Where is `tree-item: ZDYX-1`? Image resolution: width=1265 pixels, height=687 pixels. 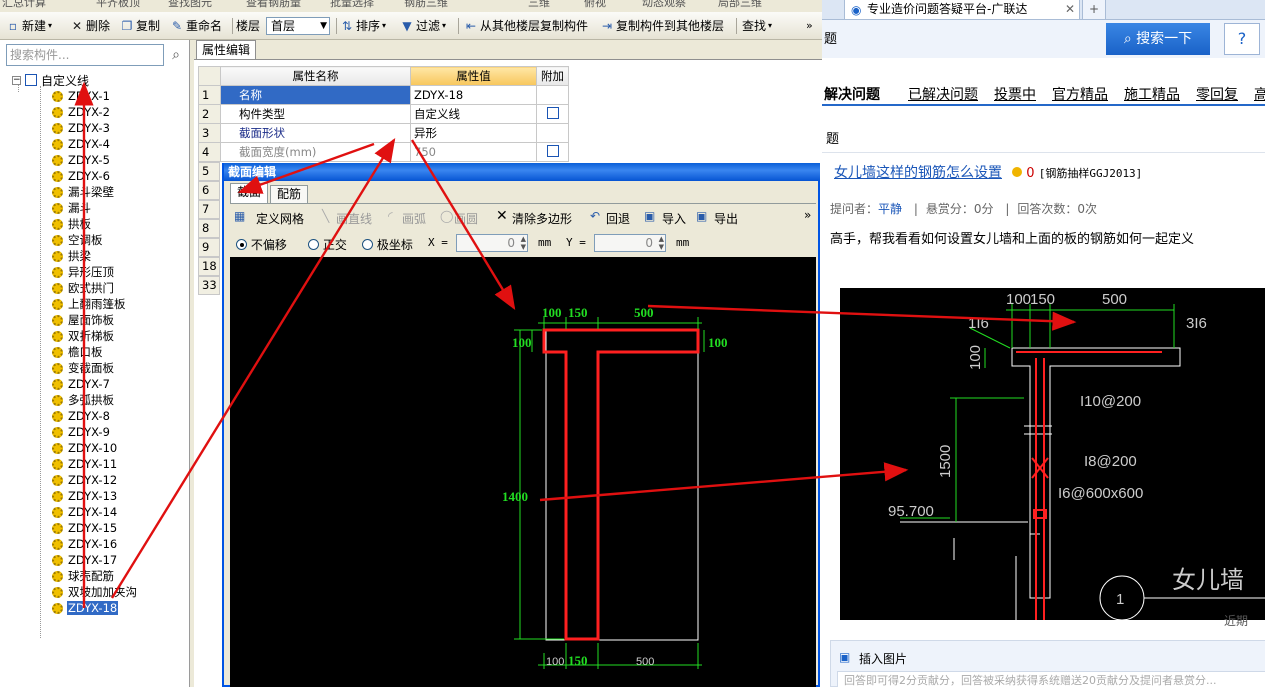 tree-item: ZDYX-1 is located at coordinates (81, 96).